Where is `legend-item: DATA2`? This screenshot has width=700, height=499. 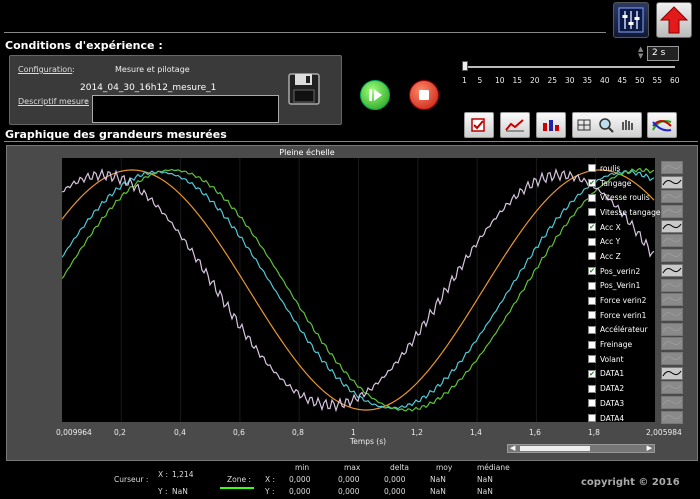 legend-item: DATA2 is located at coordinates (623, 388).